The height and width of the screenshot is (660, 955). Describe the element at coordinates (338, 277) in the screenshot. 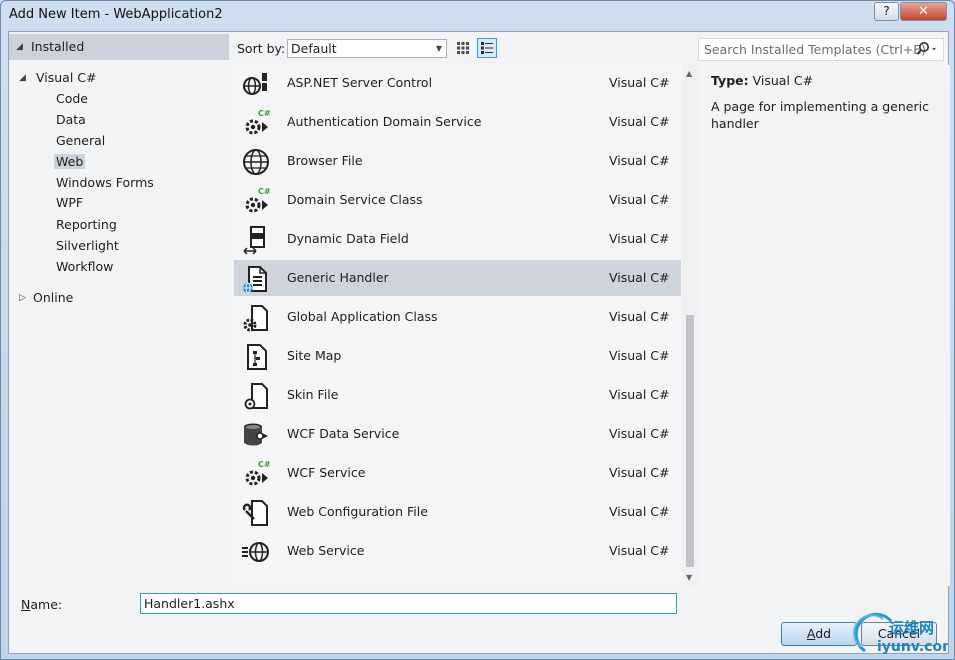

I see `template-name: Generic Handler` at that location.